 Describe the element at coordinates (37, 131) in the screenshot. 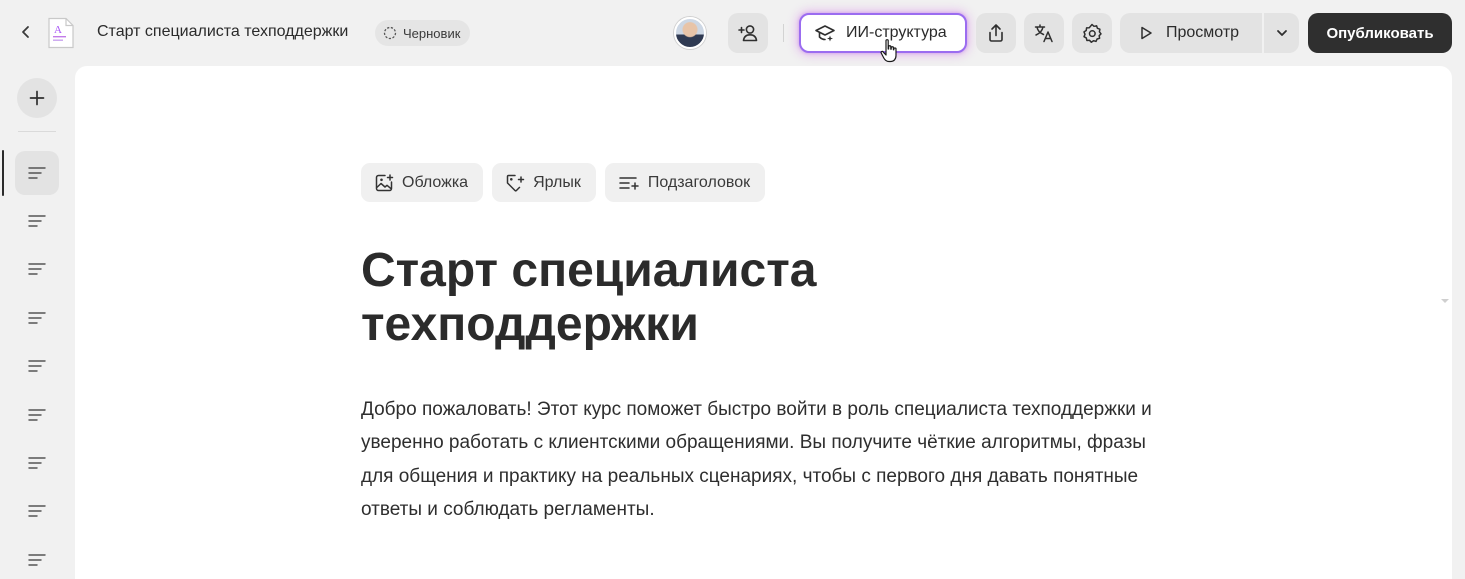

I see `sidebar-divider` at that location.